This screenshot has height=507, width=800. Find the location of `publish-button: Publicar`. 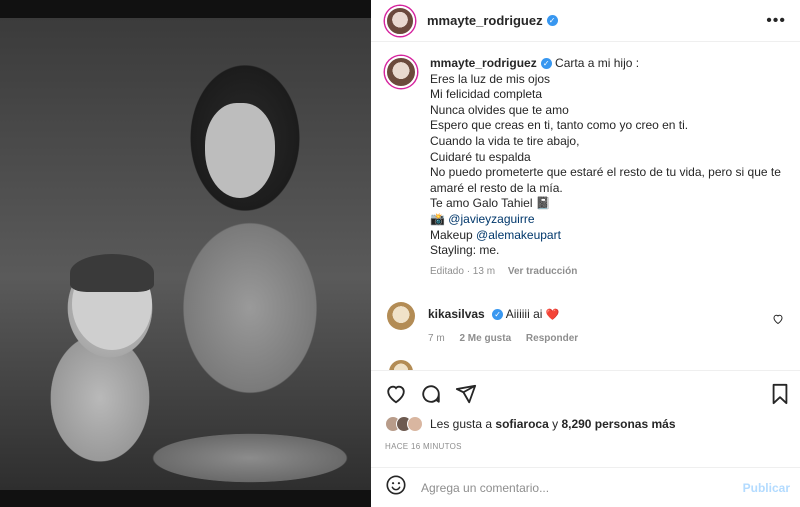

publish-button: Publicar is located at coordinates (766, 488).